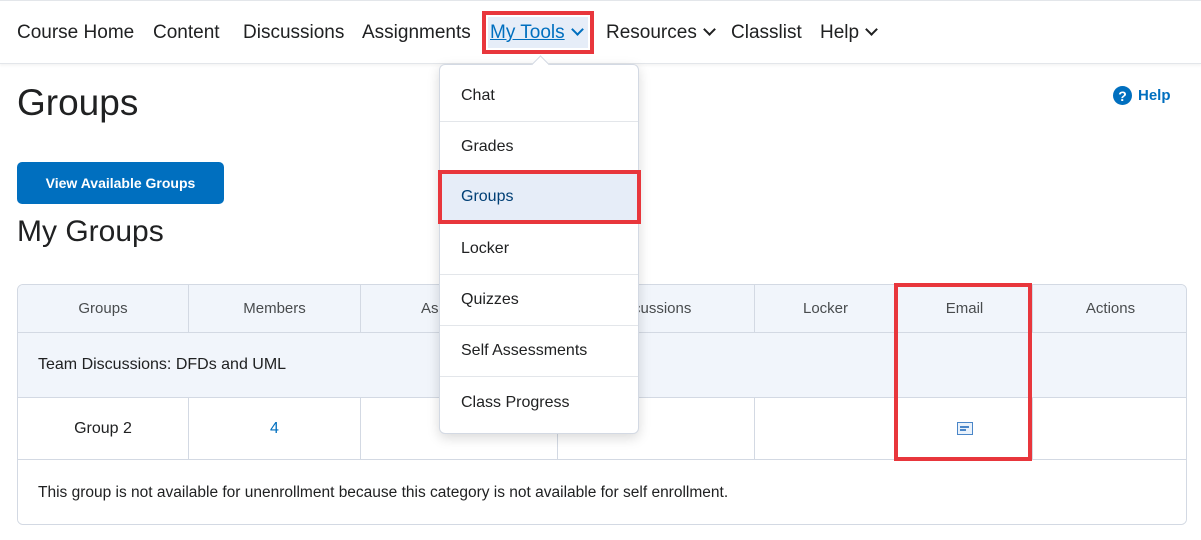  I want to click on column-header-locker: Locker, so click(826, 308).